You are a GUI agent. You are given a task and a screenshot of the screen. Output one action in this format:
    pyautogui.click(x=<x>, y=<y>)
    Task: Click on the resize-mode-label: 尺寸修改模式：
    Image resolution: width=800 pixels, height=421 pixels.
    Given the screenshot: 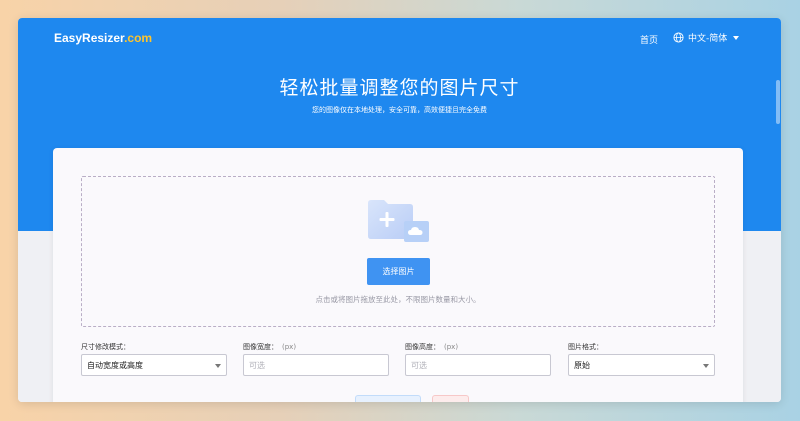 What is the action you would take?
    pyautogui.click(x=105, y=346)
    